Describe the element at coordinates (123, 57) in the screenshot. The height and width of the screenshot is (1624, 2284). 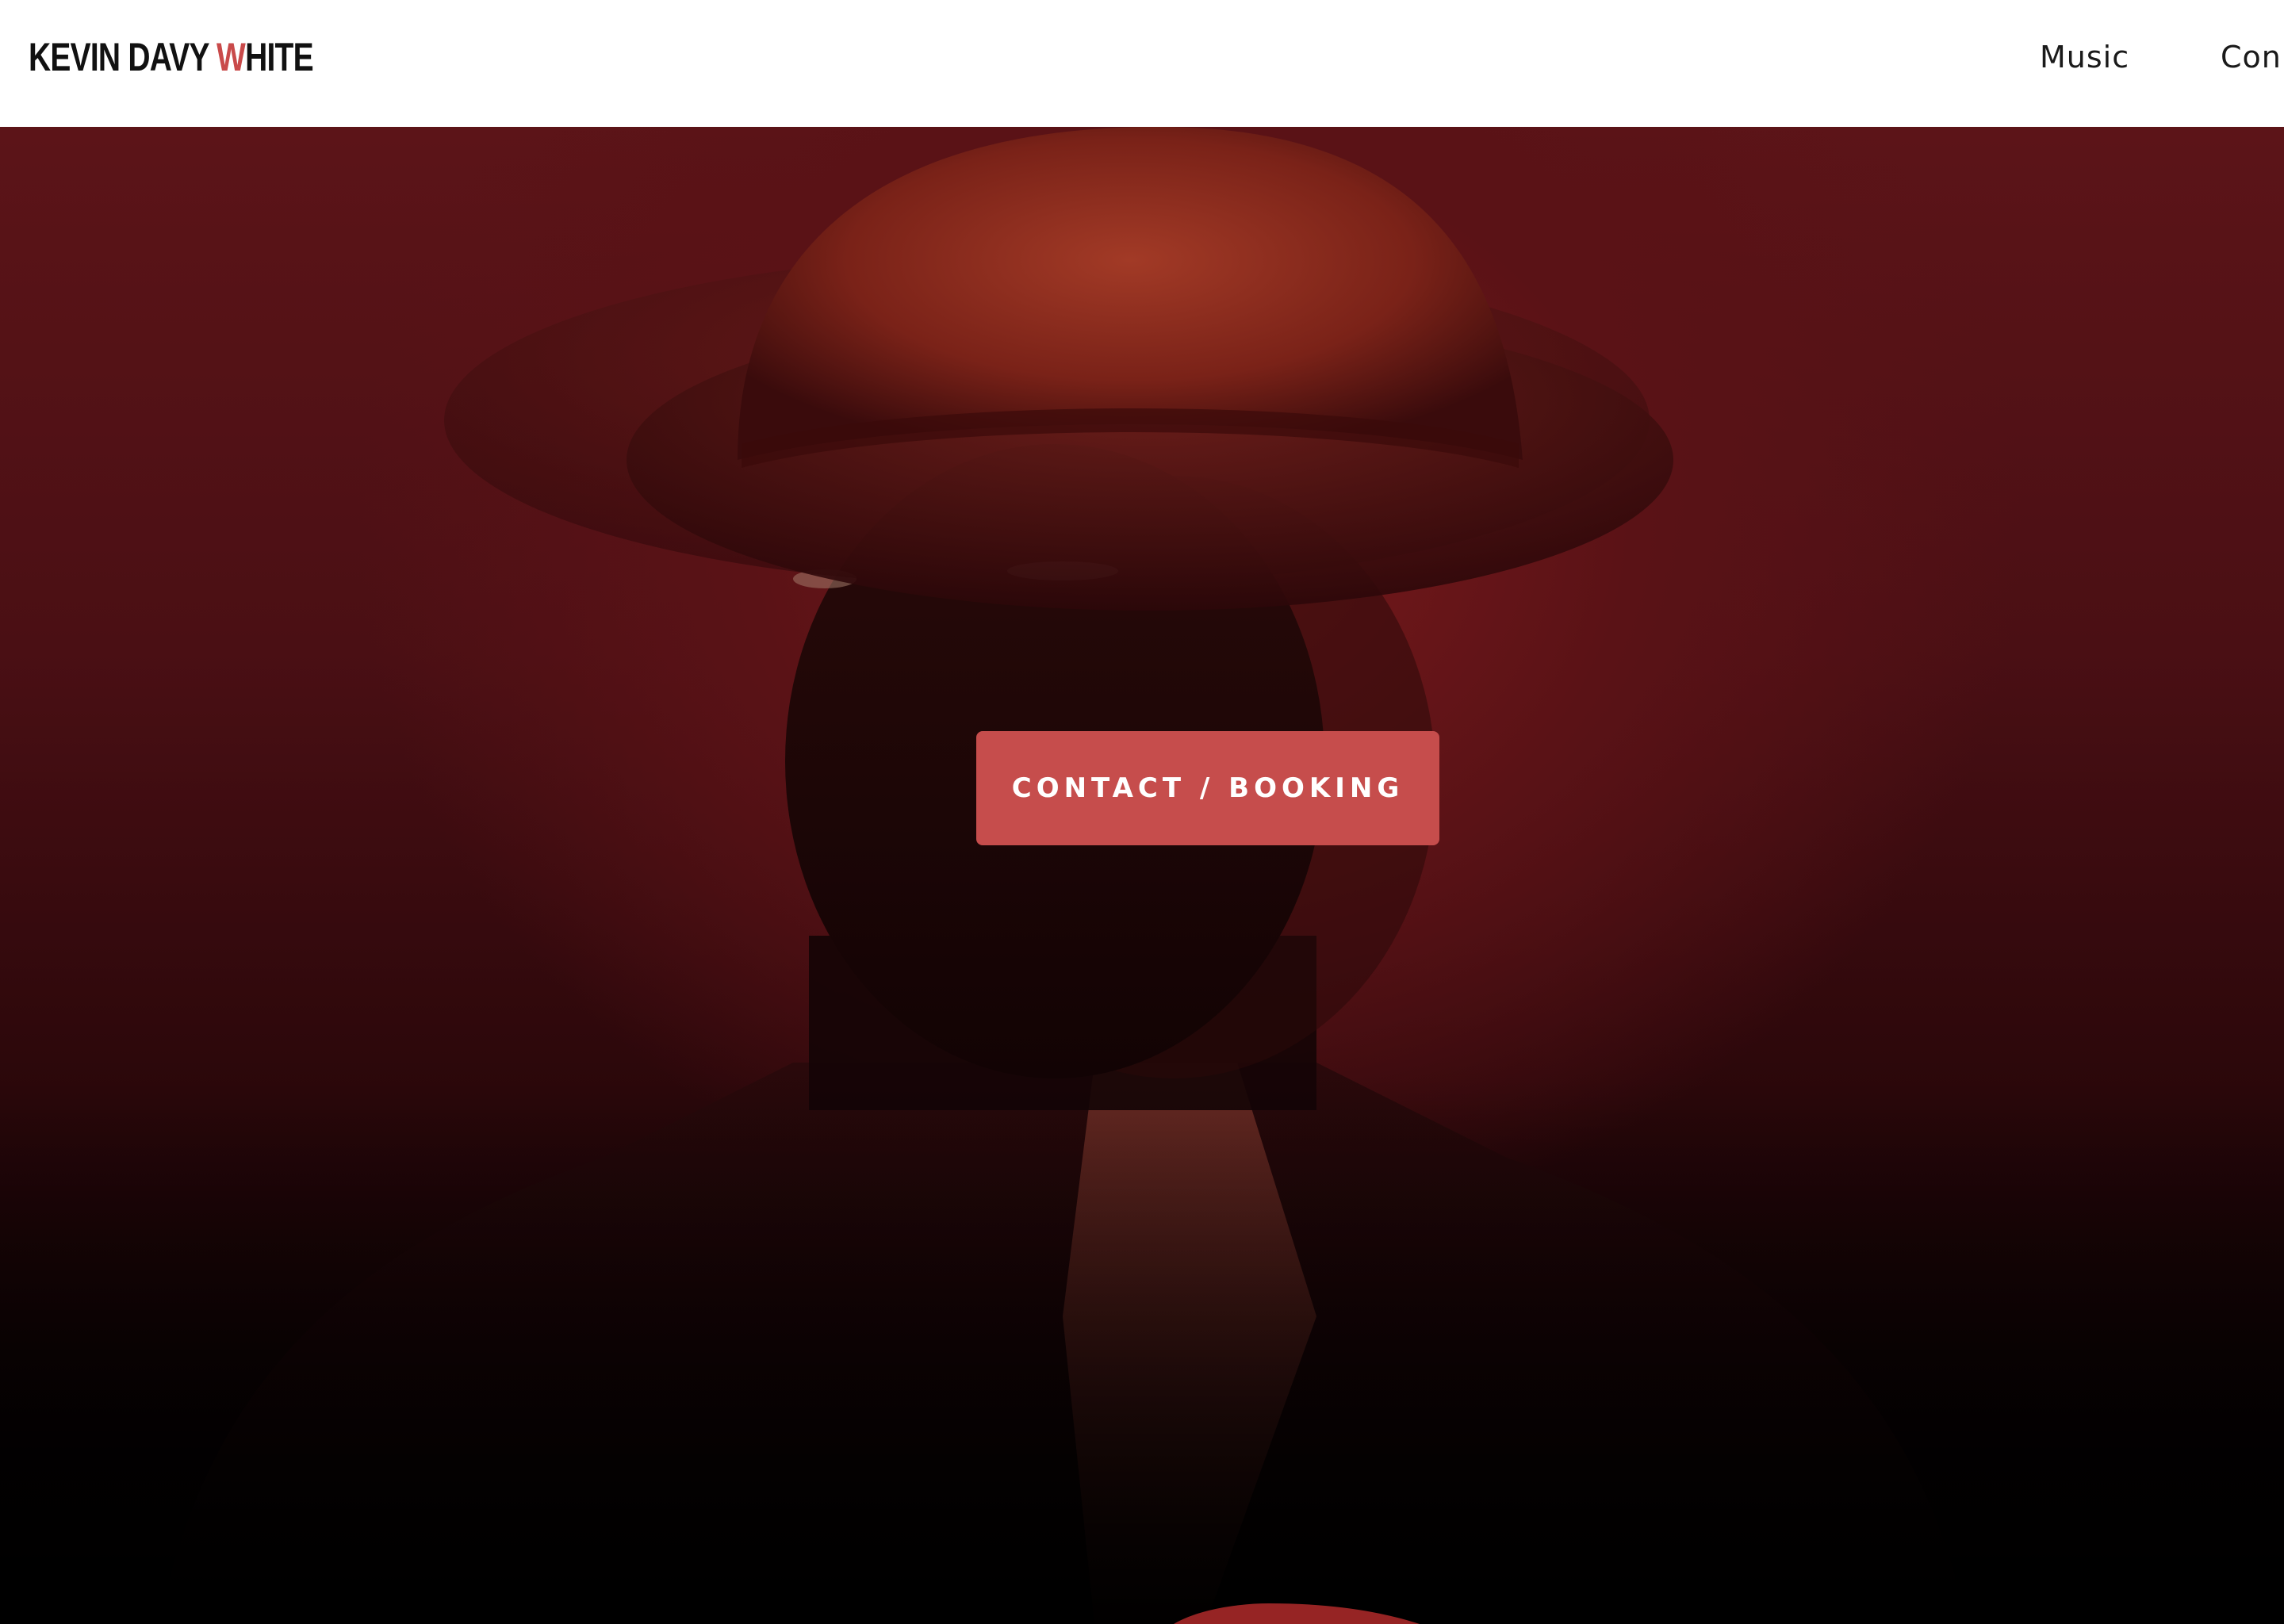
I see `logo-text-part1: KEVIN DAVY` at that location.